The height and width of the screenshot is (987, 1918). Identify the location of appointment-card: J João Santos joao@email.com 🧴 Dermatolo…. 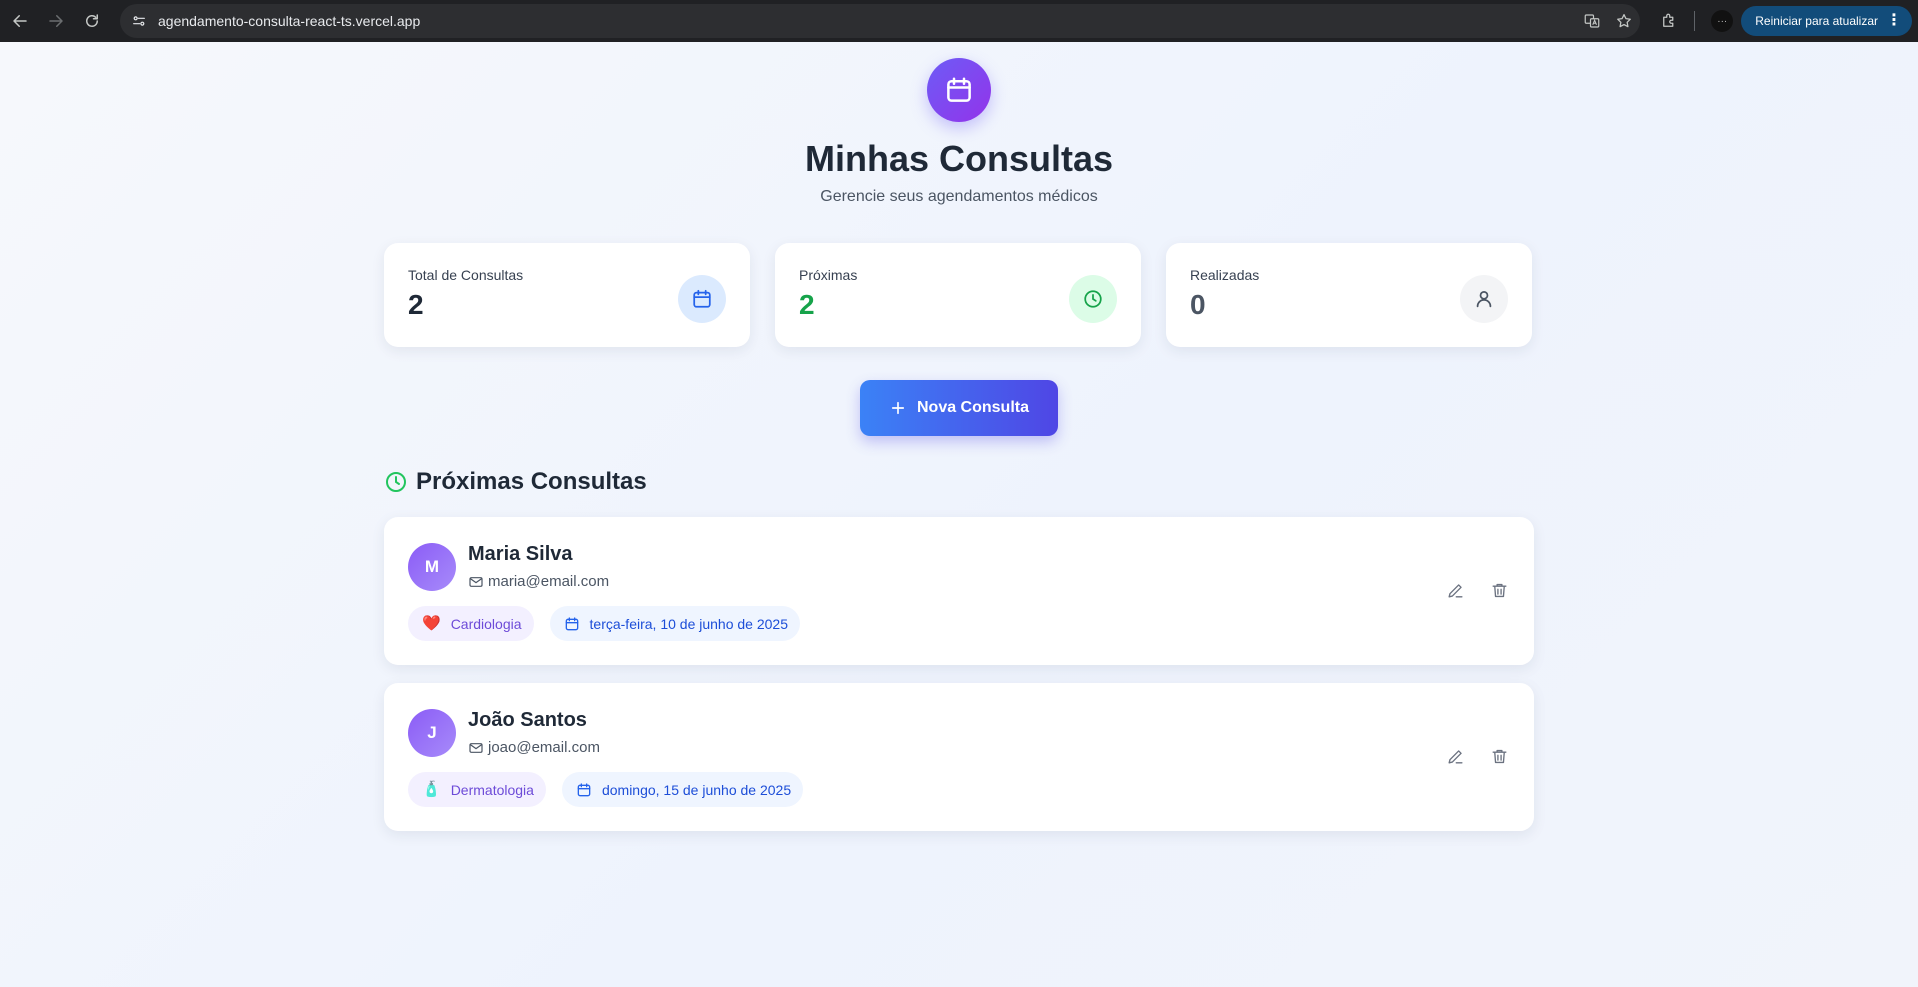
(959, 757).